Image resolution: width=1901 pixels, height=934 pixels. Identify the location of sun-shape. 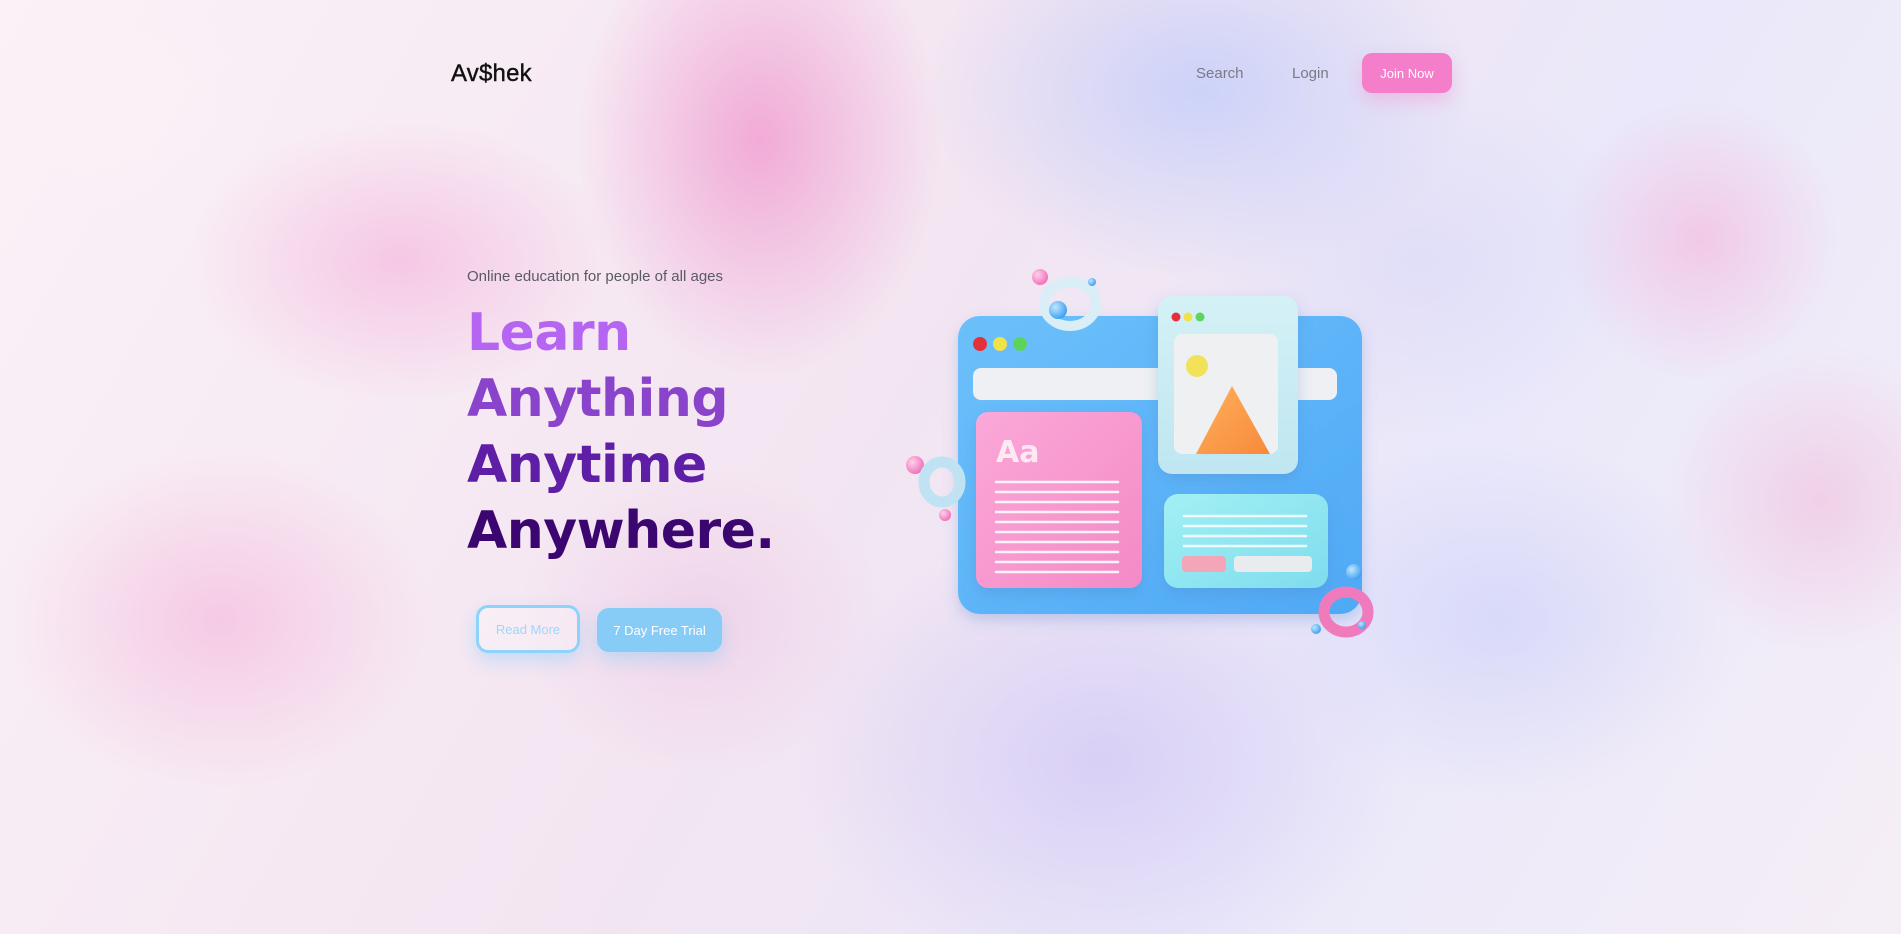
(1197, 366).